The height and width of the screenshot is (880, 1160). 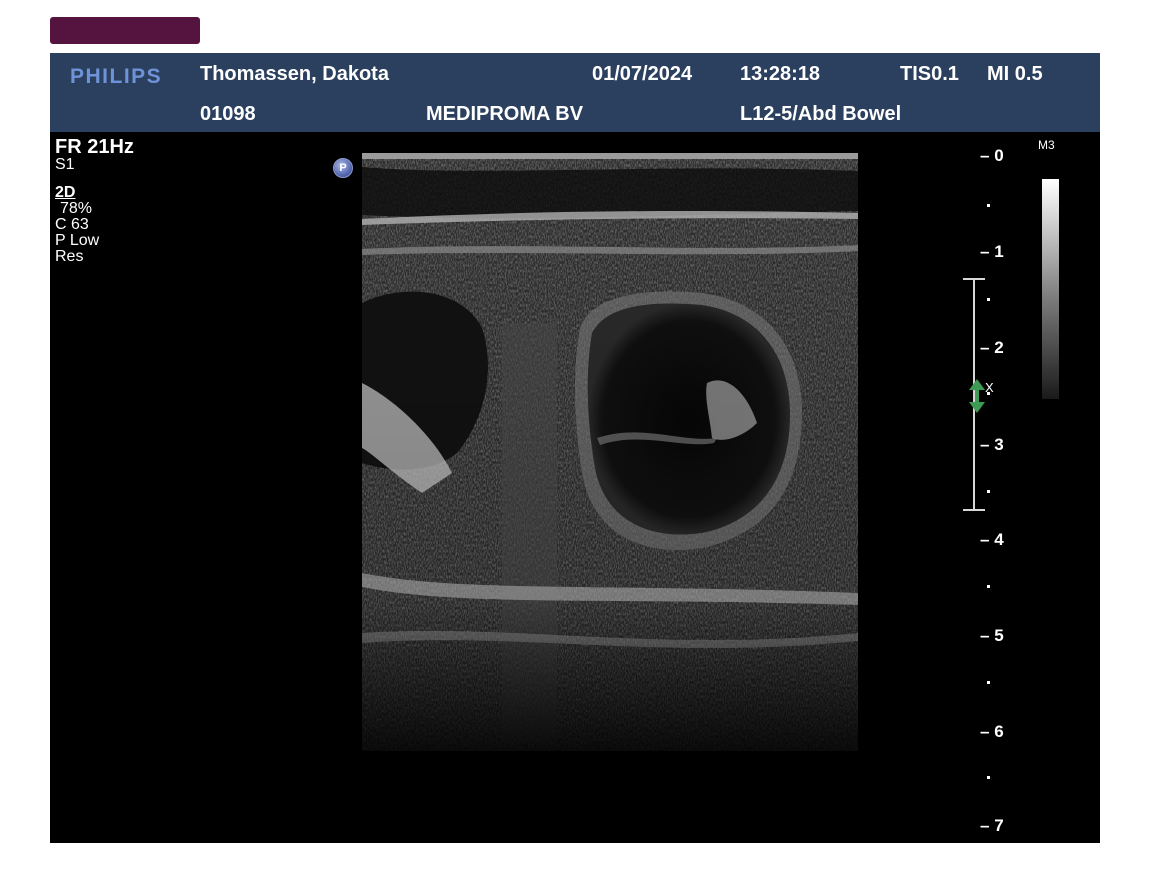 What do you see at coordinates (1015, 74) in the screenshot?
I see `mi-value: MI 0.5` at bounding box center [1015, 74].